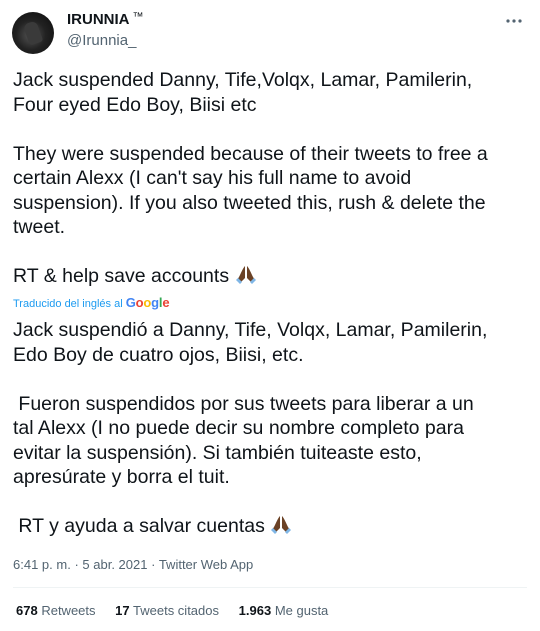 The height and width of the screenshot is (631, 540). What do you see at coordinates (514, 21) in the screenshot?
I see `more-dots-icon` at bounding box center [514, 21].